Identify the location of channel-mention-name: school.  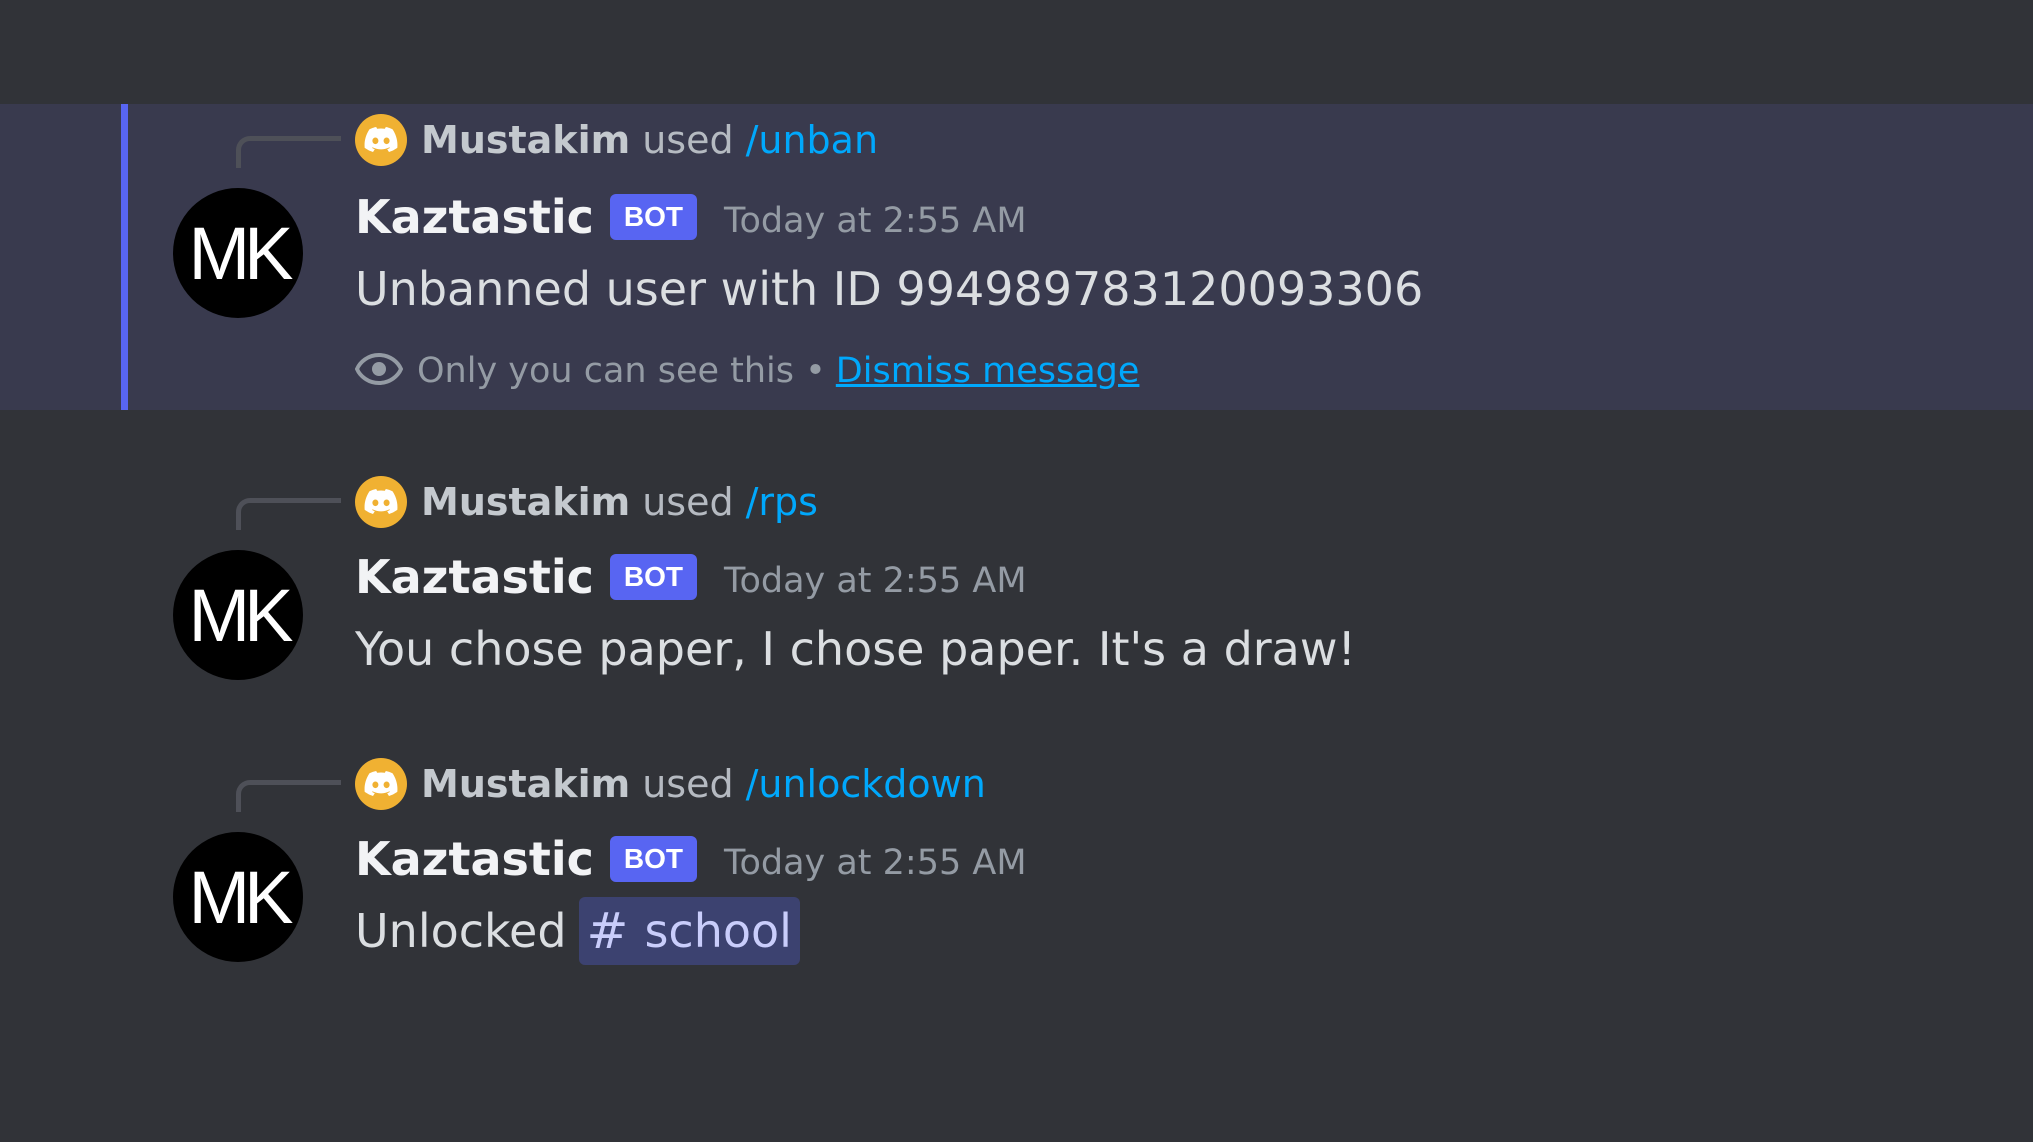
(718, 931).